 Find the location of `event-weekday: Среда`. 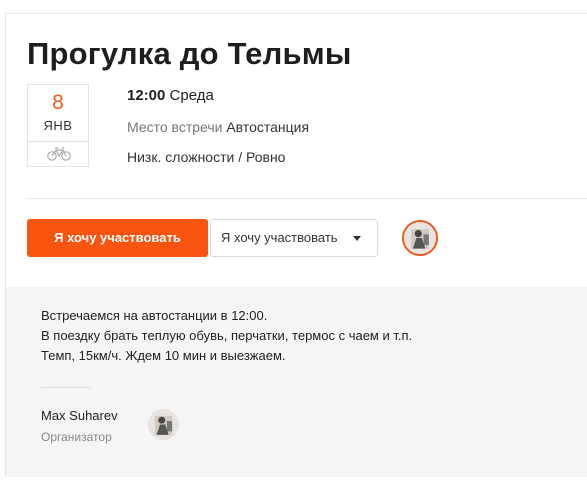

event-weekday: Среда is located at coordinates (191, 95).